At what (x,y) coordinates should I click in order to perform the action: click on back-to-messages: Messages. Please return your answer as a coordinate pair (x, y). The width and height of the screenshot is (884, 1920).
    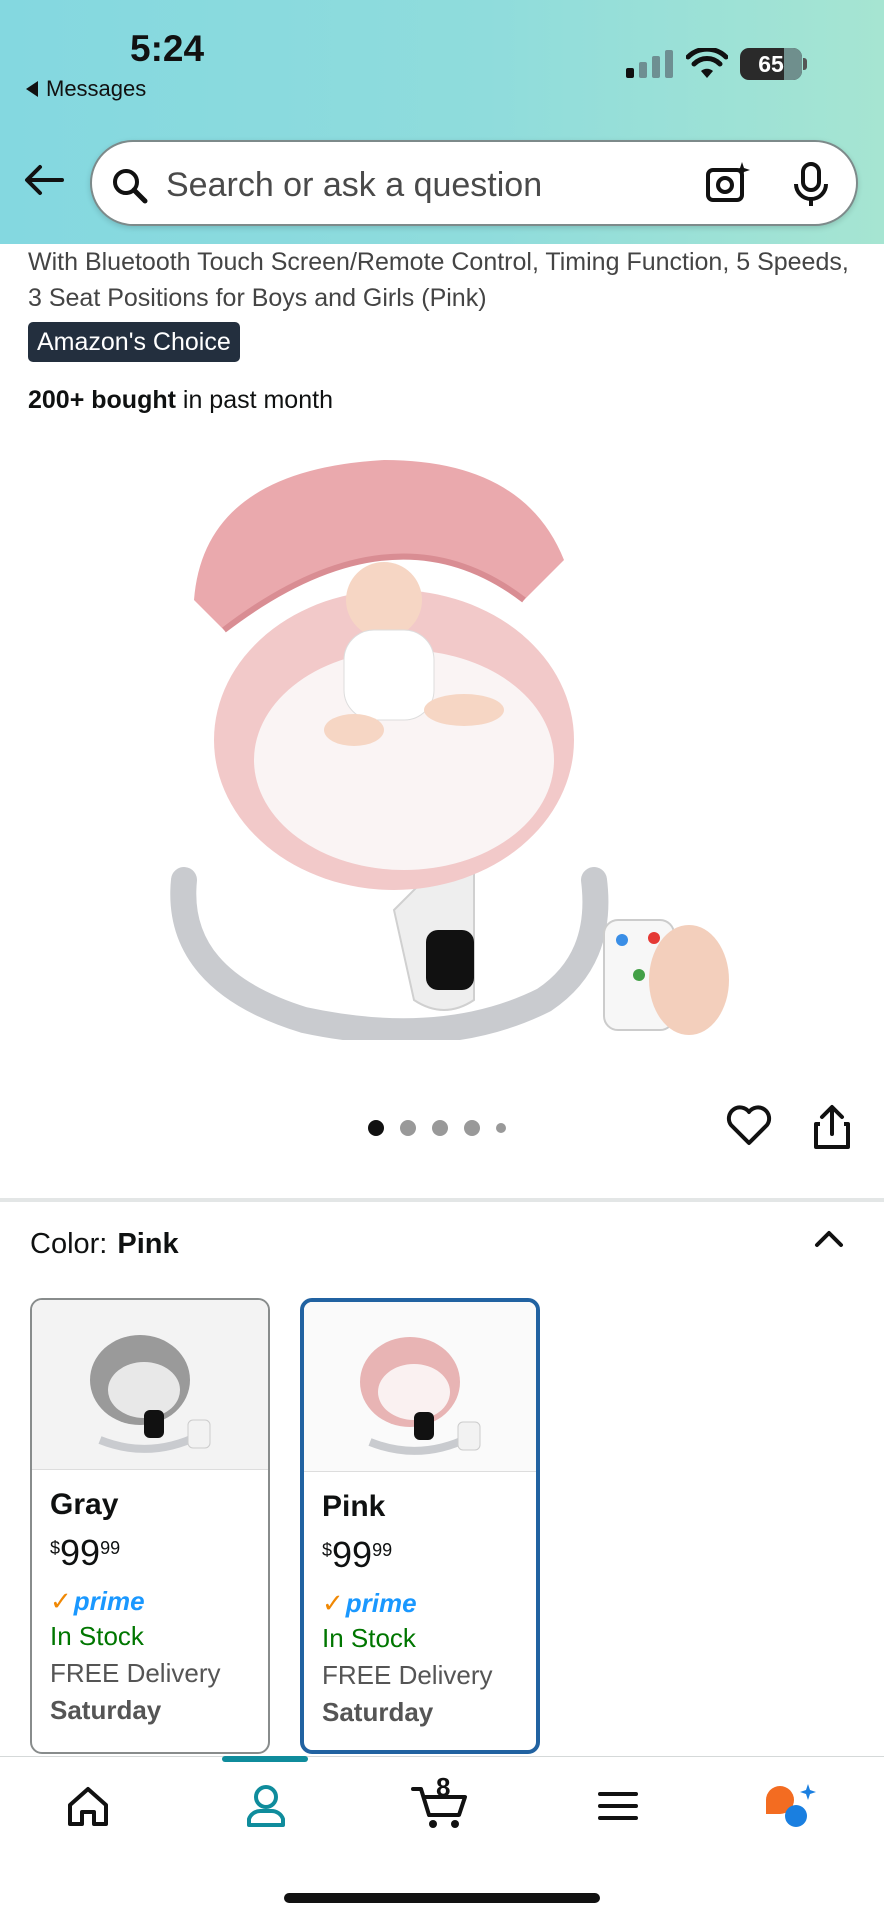
    Looking at the image, I should click on (86, 89).